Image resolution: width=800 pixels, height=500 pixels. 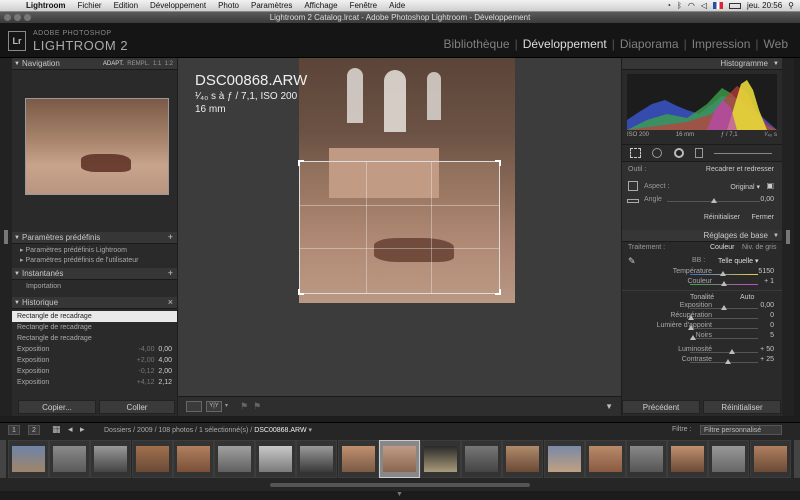 What do you see at coordinates (762, 217) in the screenshot?
I see `crop-close-button: Fermer` at bounding box center [762, 217].